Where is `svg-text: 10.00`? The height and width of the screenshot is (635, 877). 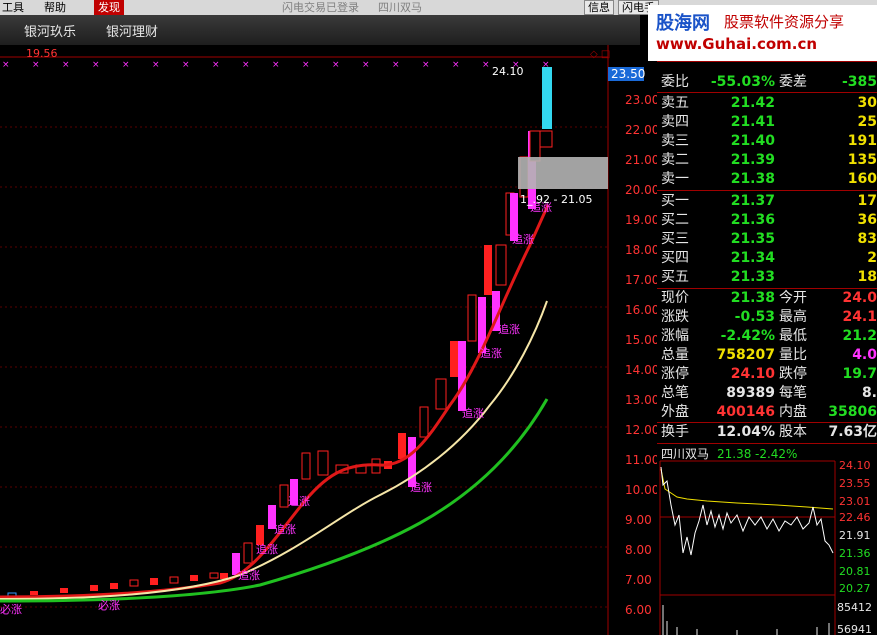
svg-text: 10.00 is located at coordinates (641, 490).